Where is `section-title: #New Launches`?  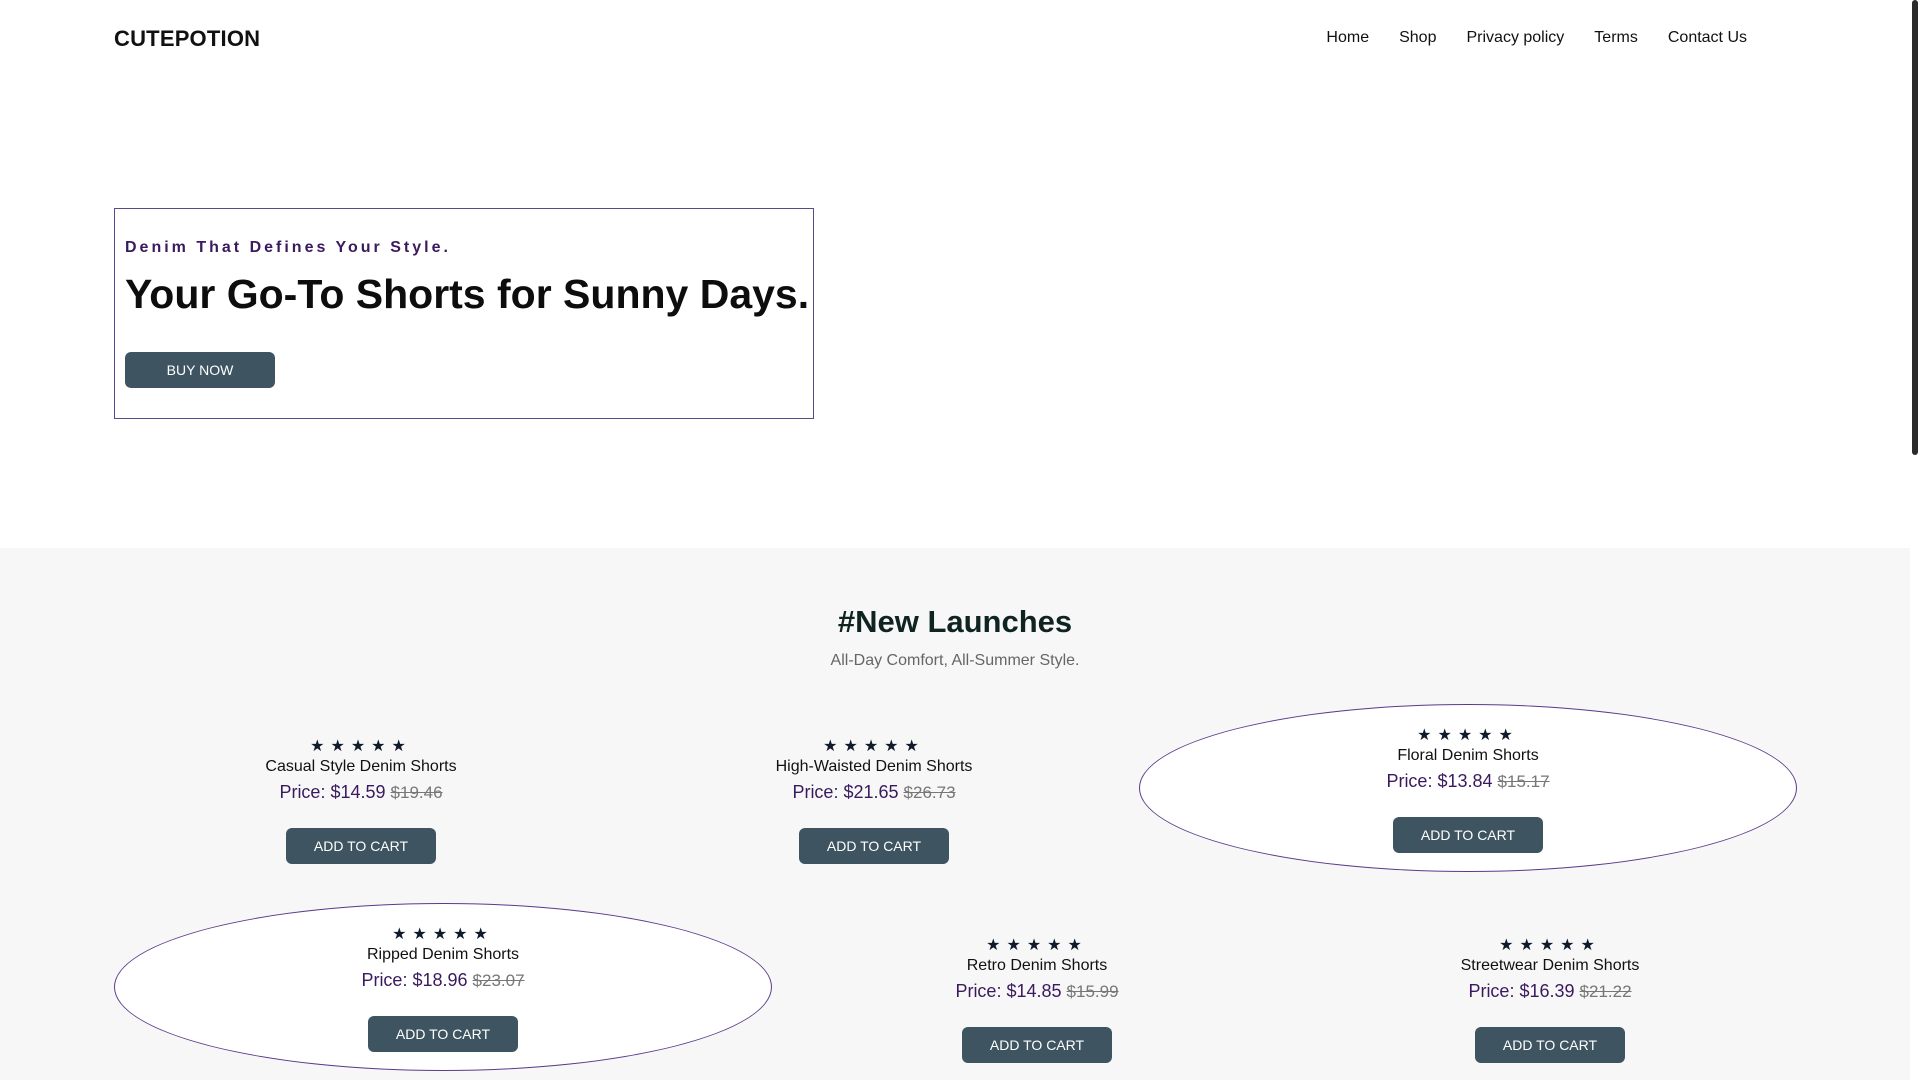 section-title: #New Launches is located at coordinates (955, 621).